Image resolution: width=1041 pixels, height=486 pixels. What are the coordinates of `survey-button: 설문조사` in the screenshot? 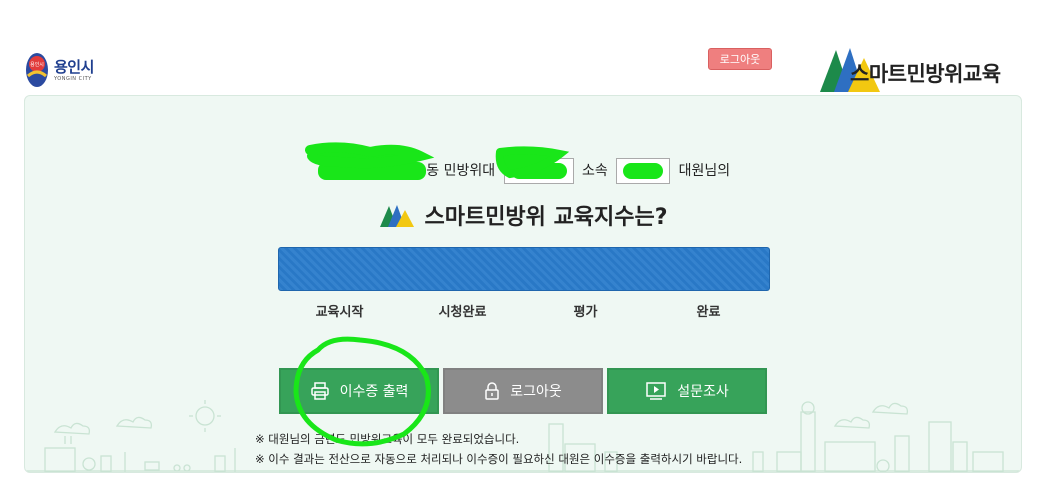 It's located at (687, 391).